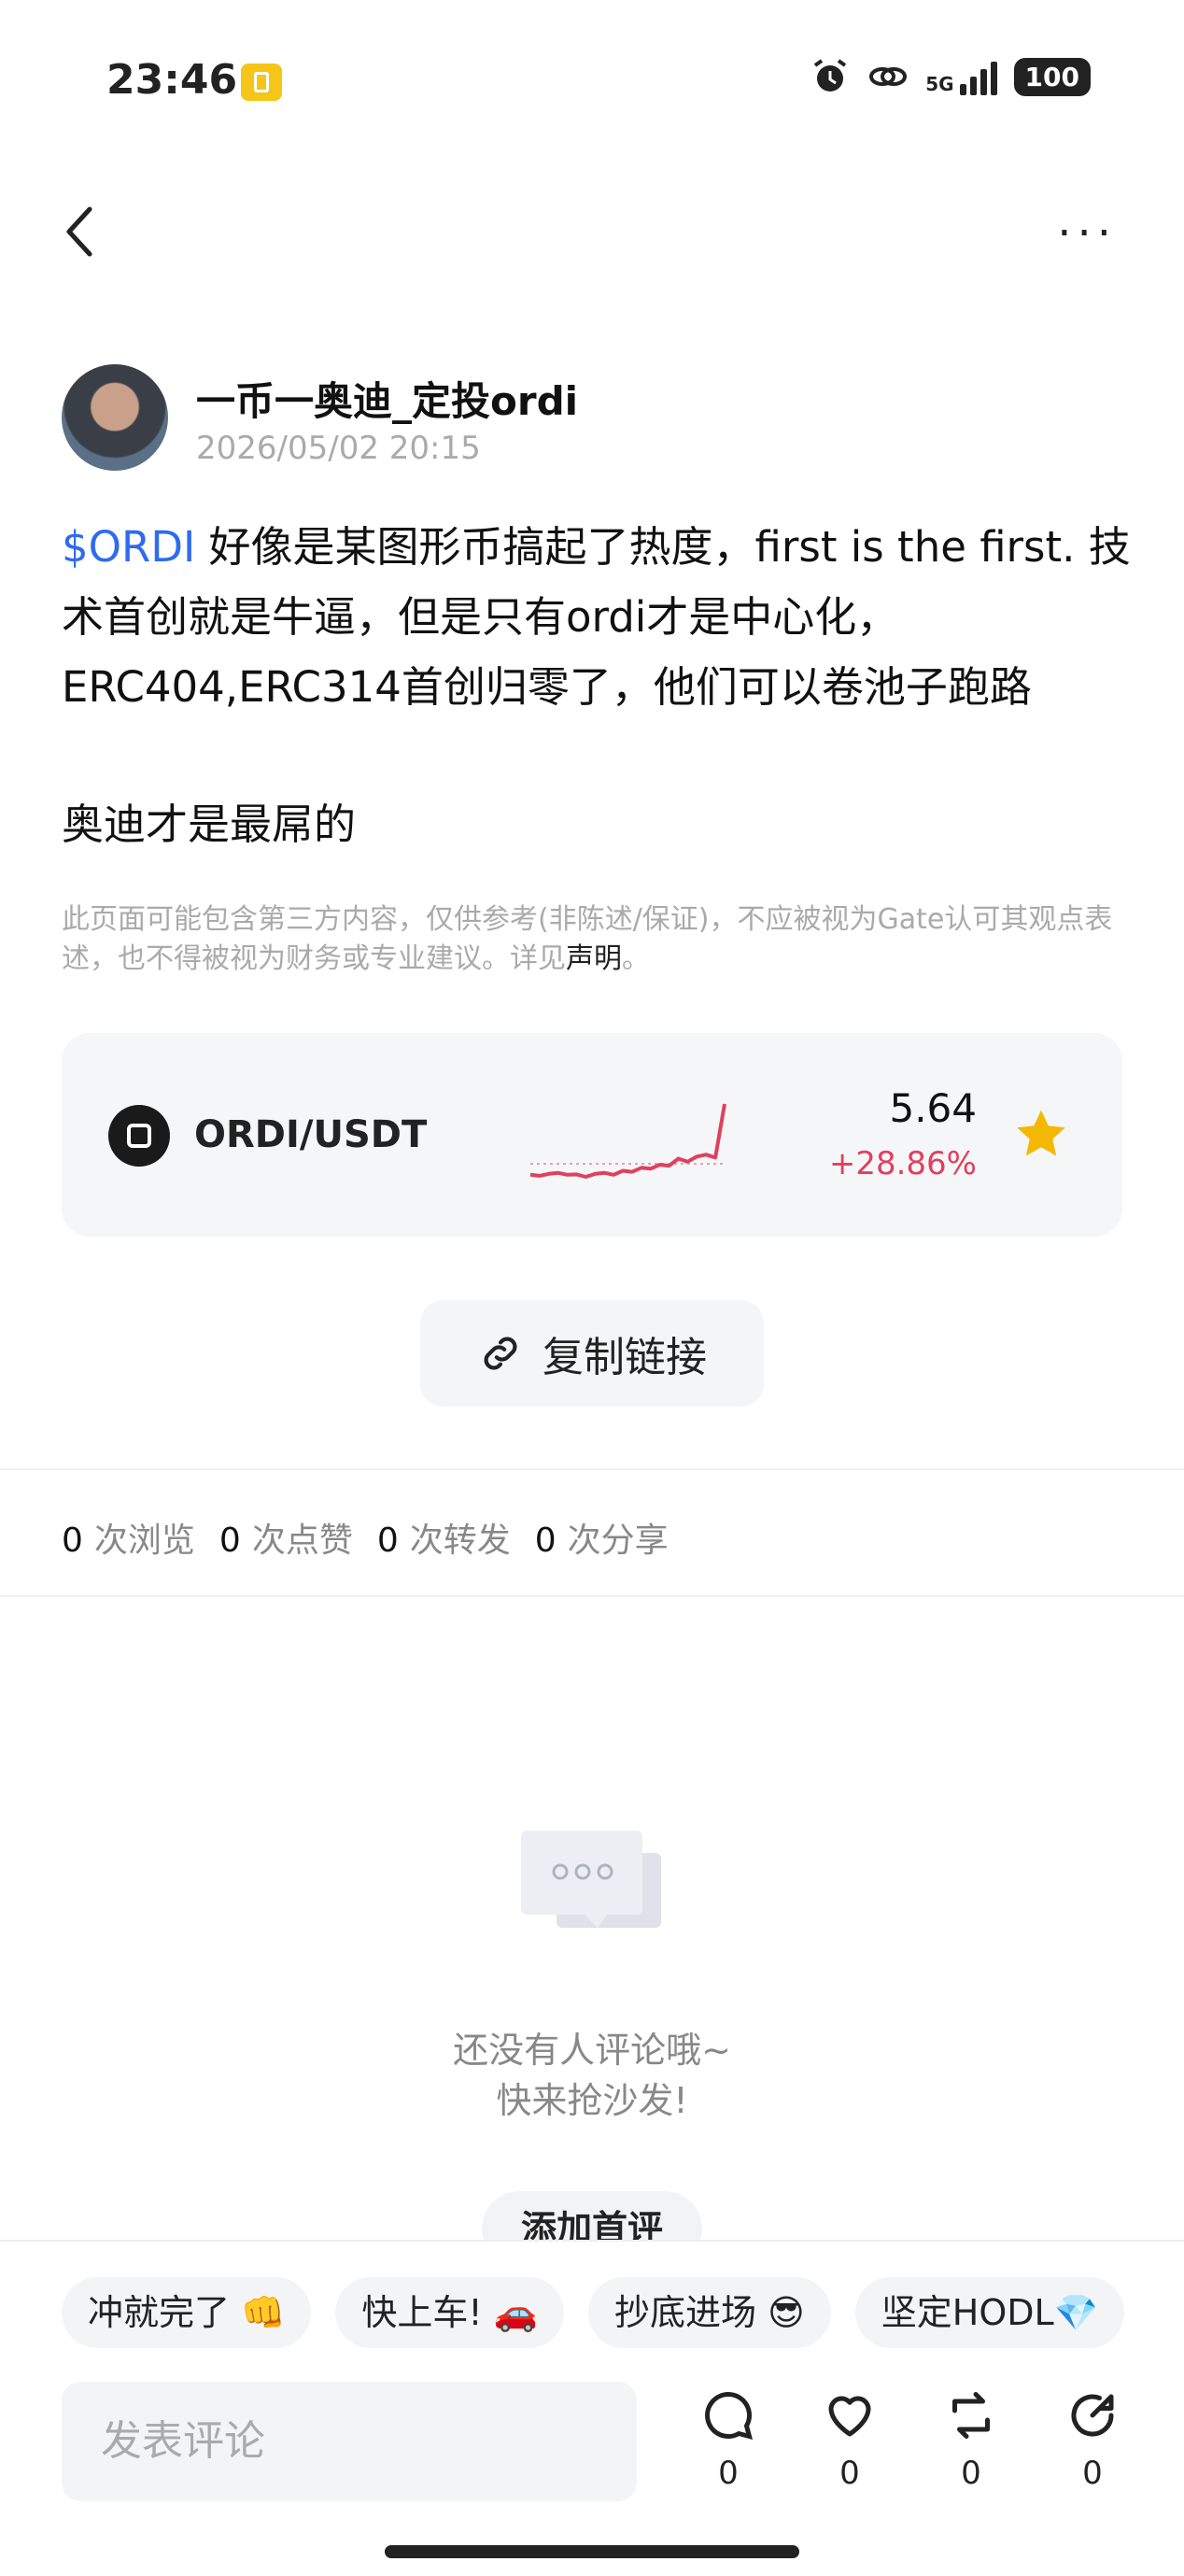 The width and height of the screenshot is (1184, 2576). What do you see at coordinates (601, 1541) in the screenshot?
I see `stat-shares: 0 次分享` at bounding box center [601, 1541].